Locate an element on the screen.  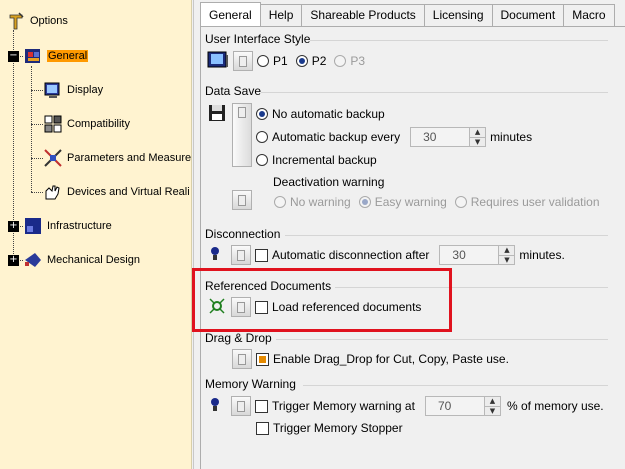
auto-backup-unit: minutes is located at coordinates (511, 137).